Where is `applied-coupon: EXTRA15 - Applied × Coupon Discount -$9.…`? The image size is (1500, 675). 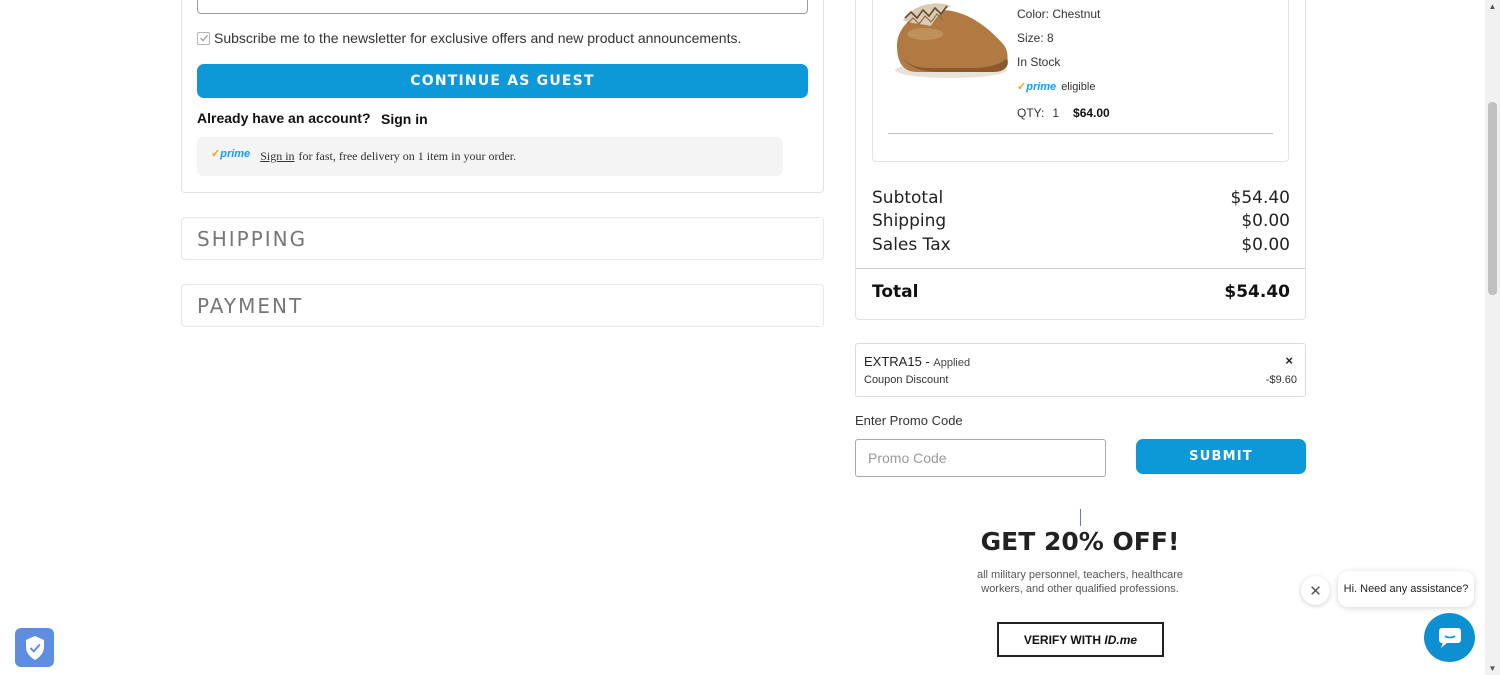 applied-coupon: EXTRA15 - Applied × Coupon Discount -$9.… is located at coordinates (1080, 370).